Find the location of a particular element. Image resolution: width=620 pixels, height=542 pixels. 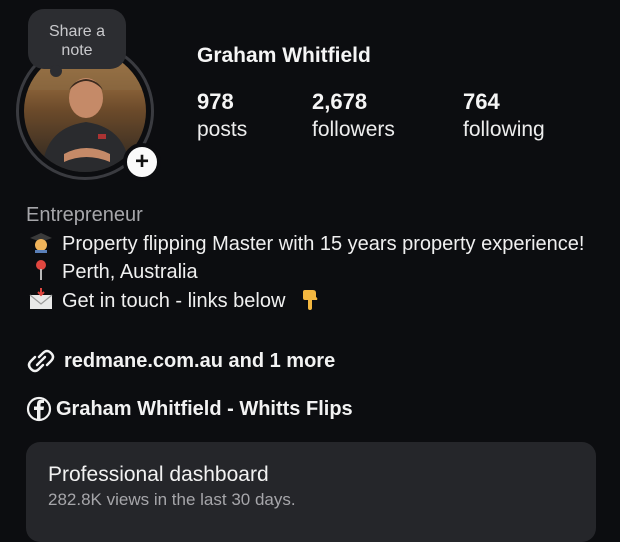

stat-followers-label: followers is located at coordinates (353, 129).